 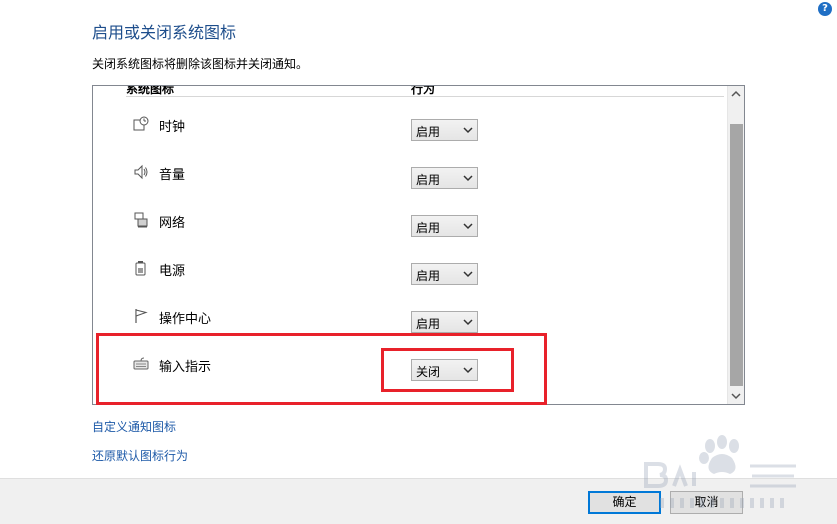 What do you see at coordinates (736, 255) in the screenshot?
I see `scrollbar-thumb` at bounding box center [736, 255].